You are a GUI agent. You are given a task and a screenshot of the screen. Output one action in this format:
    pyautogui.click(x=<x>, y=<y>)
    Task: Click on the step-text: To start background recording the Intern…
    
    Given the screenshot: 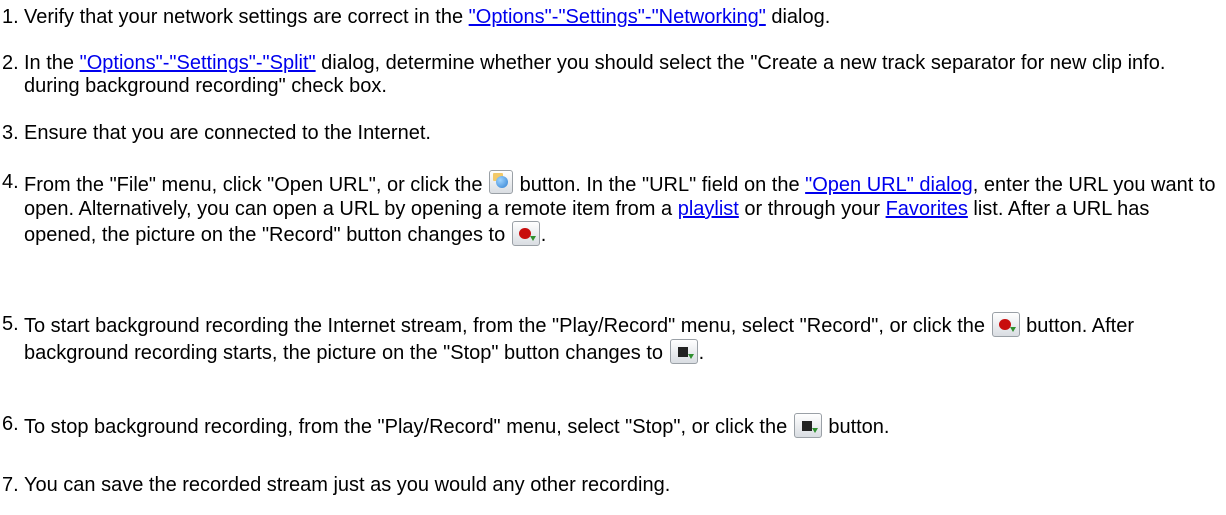 What is the action you would take?
    pyautogui.click(x=507, y=326)
    